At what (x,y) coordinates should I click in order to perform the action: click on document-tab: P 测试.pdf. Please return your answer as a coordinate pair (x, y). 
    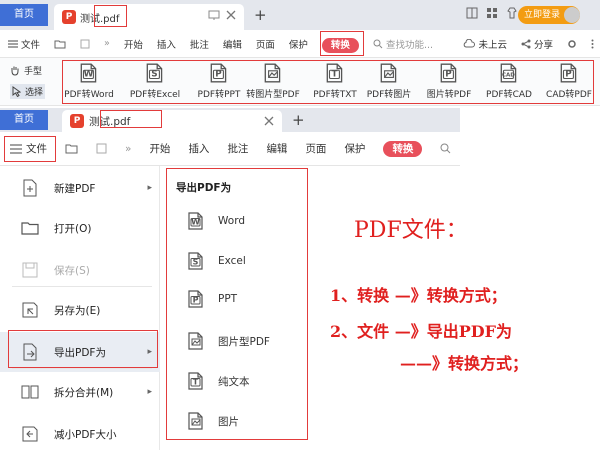
    Looking at the image, I should click on (149, 17).